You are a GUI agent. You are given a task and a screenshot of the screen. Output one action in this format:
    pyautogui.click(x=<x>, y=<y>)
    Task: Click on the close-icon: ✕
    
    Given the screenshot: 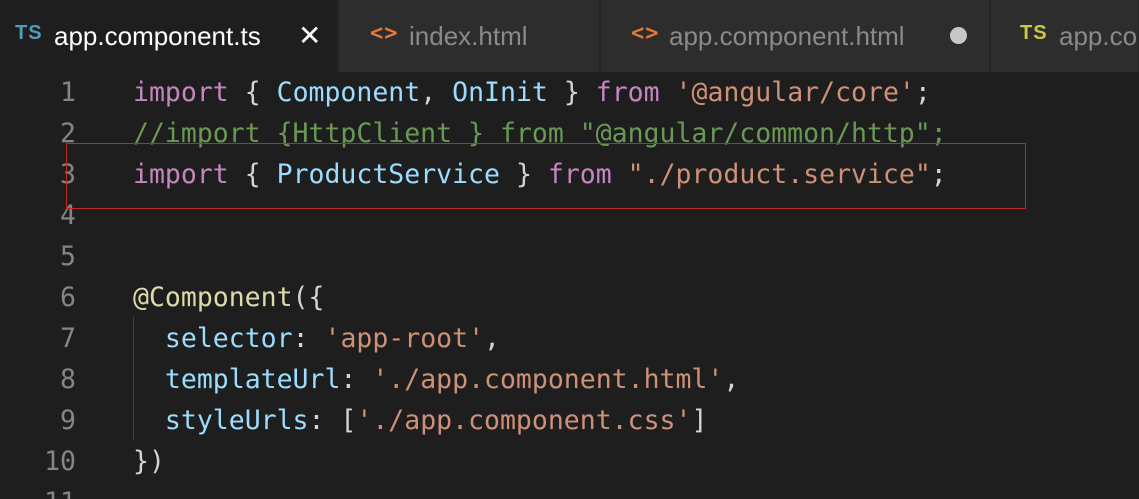 What is the action you would take?
    pyautogui.click(x=309, y=35)
    